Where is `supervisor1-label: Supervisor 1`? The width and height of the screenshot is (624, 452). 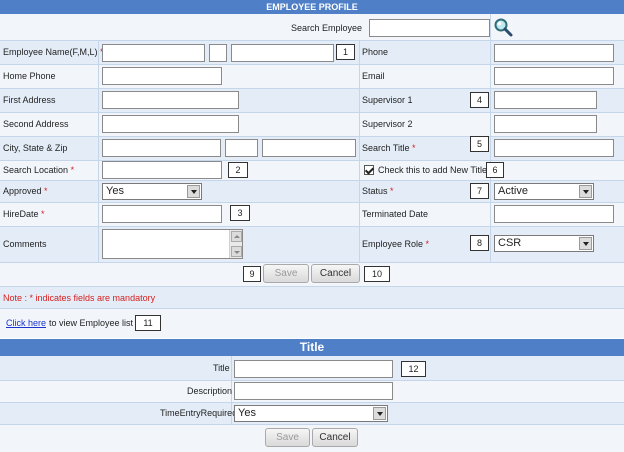 supervisor1-label: Supervisor 1 is located at coordinates (387, 100).